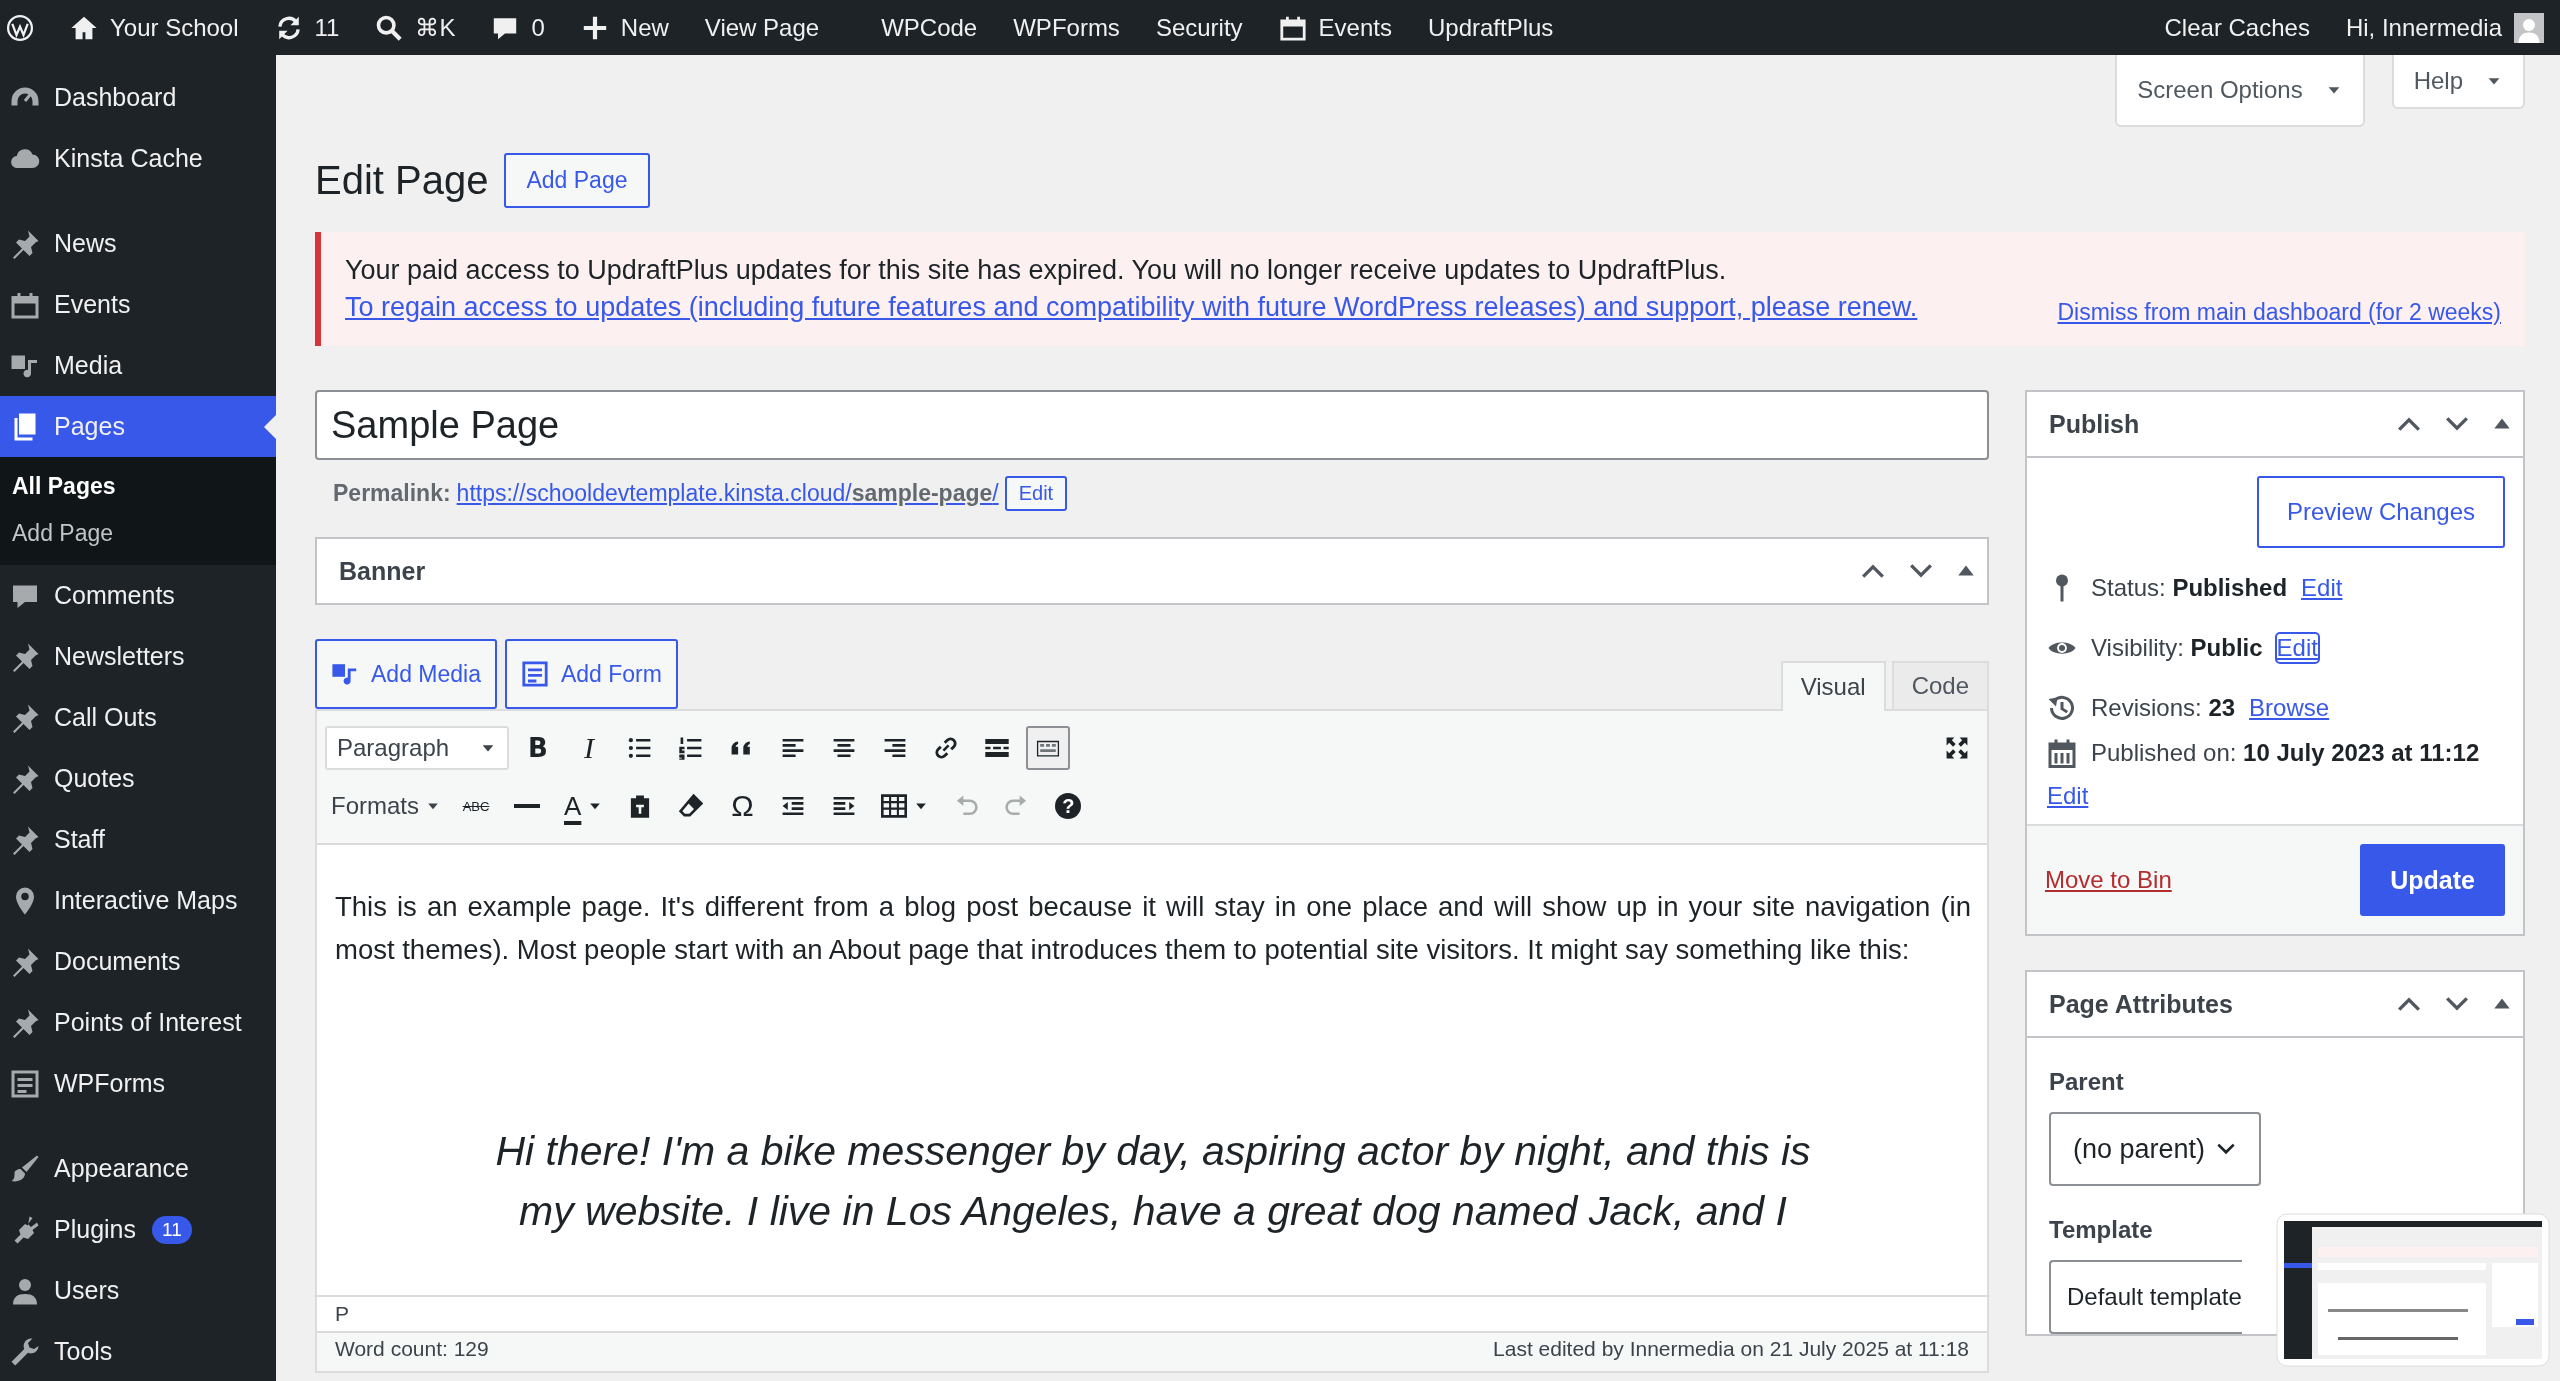 The height and width of the screenshot is (1381, 2560). Describe the element at coordinates (138, 486) in the screenshot. I see `submenu-item: All Pages` at that location.